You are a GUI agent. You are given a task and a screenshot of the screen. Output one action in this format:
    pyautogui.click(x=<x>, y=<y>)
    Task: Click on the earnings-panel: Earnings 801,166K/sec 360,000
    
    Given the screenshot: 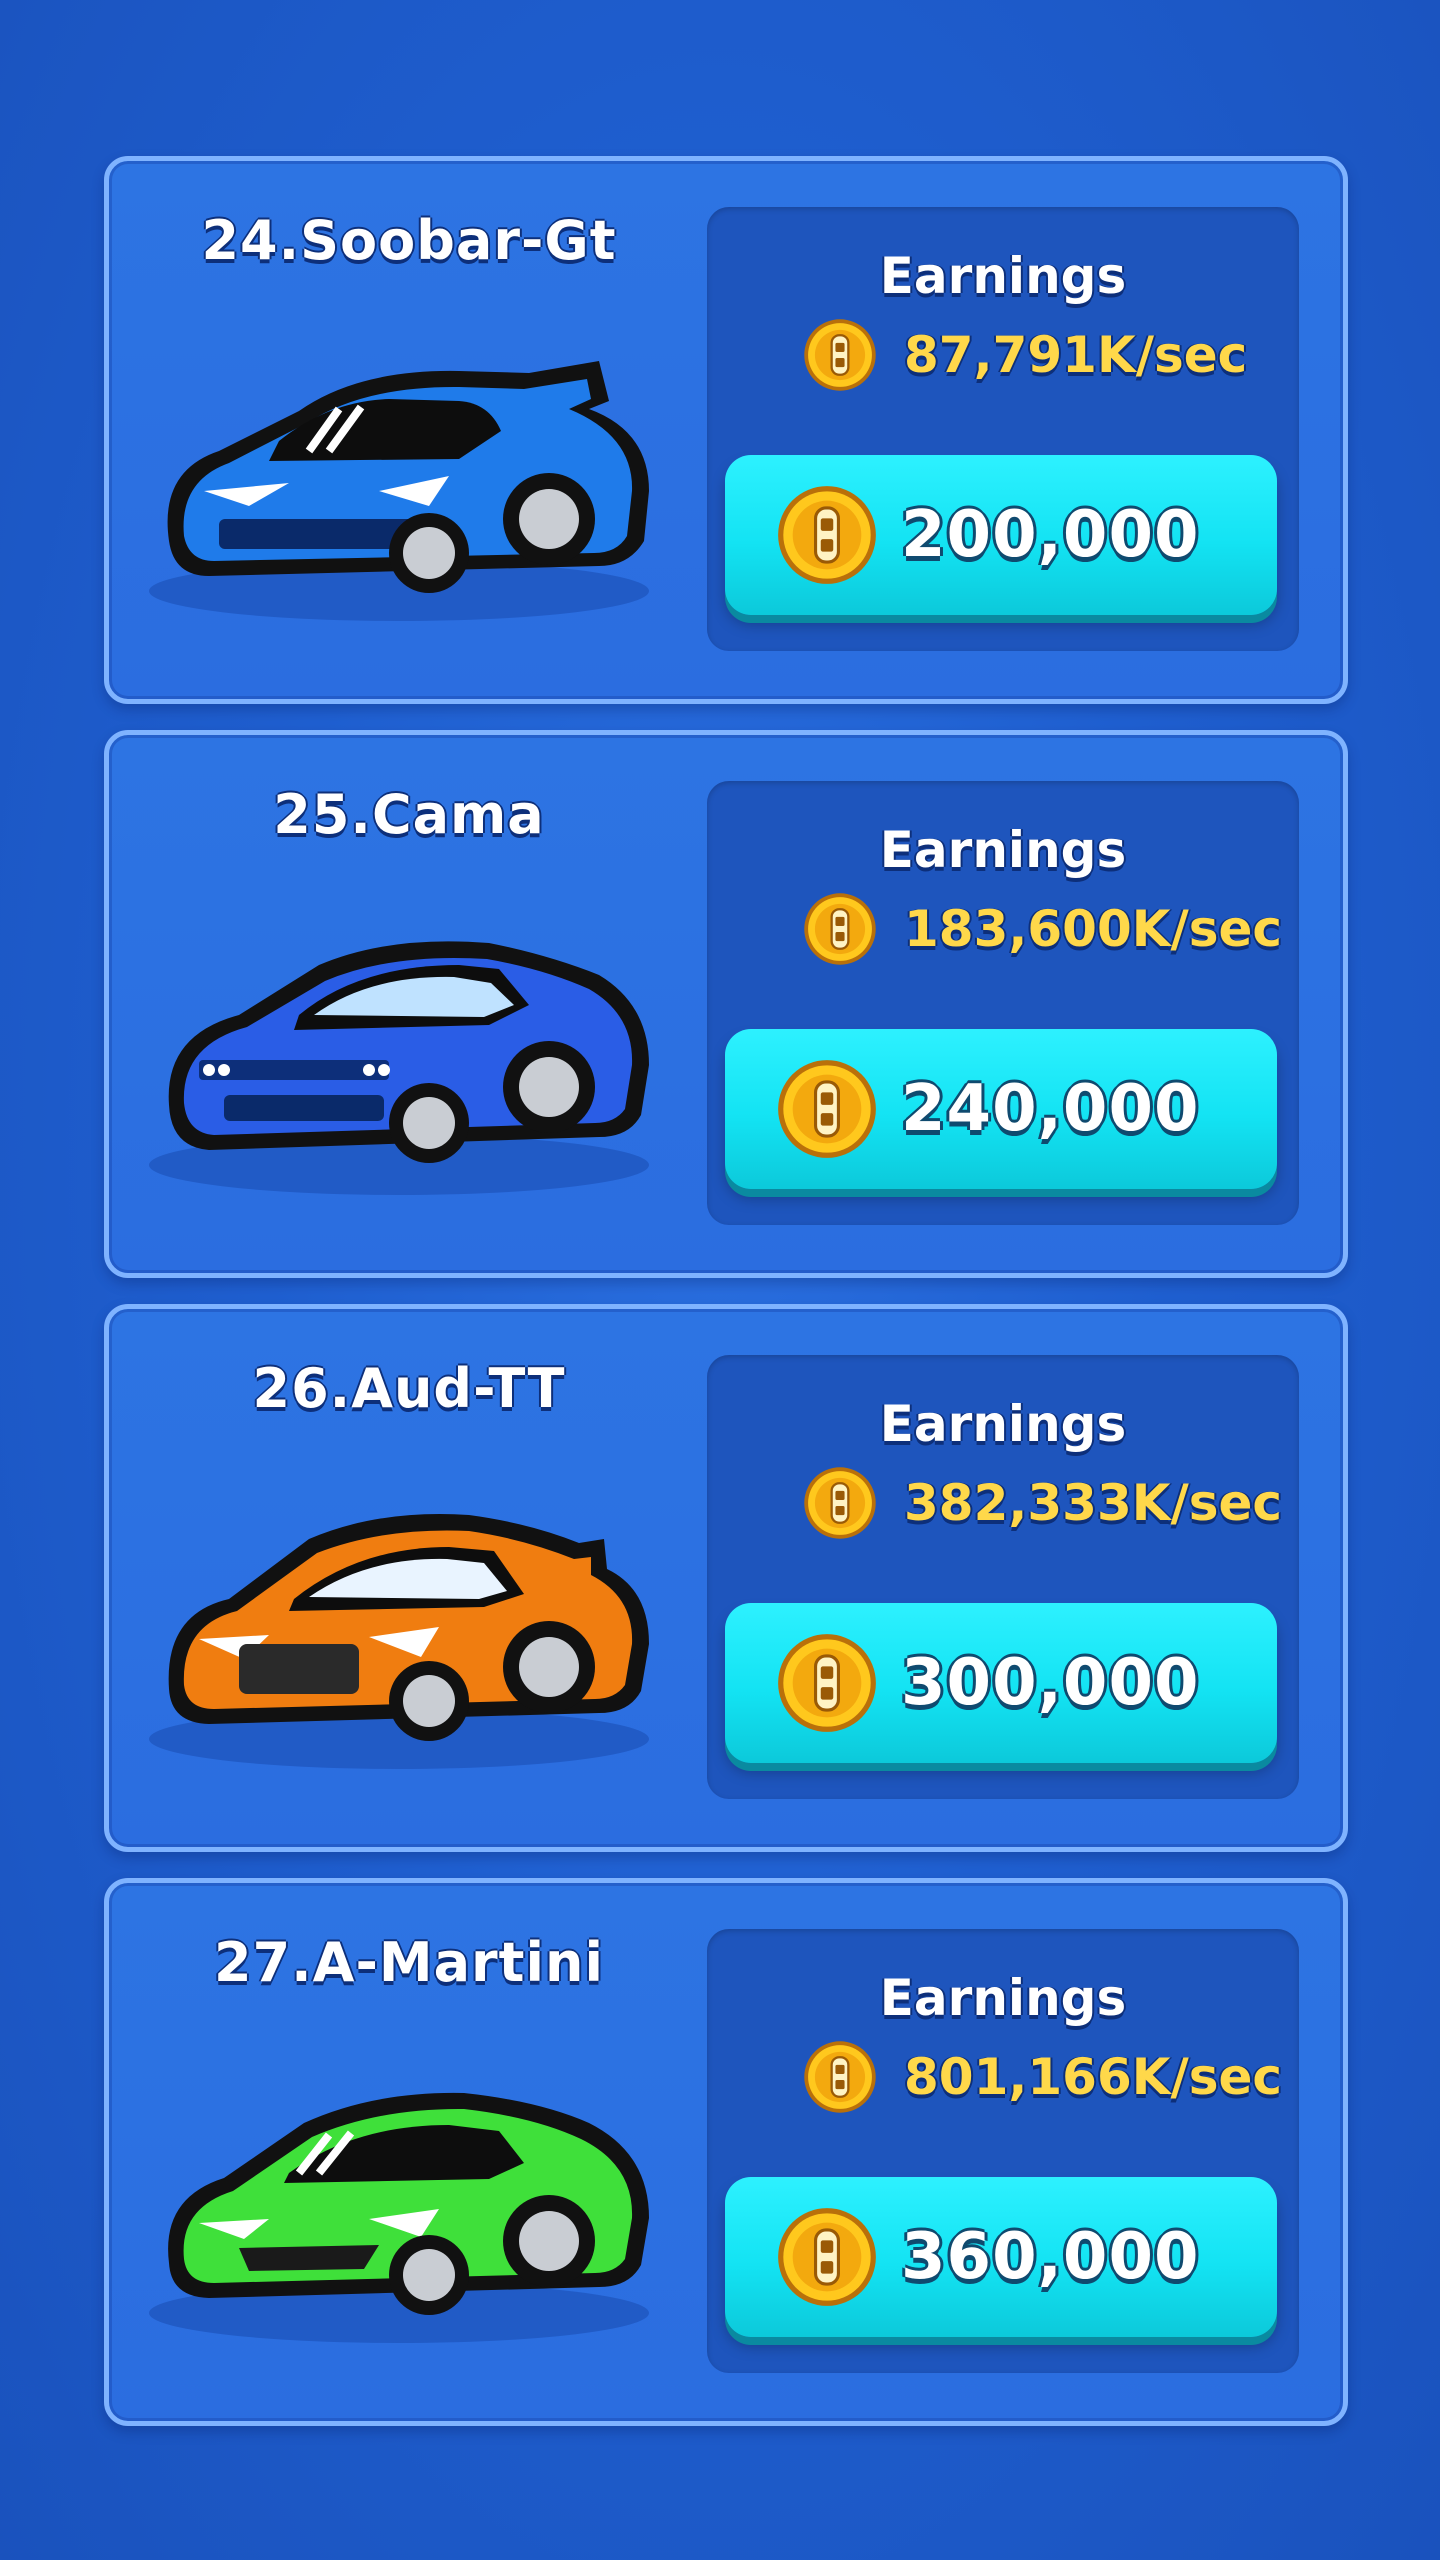 What is the action you would take?
    pyautogui.click(x=1003, y=2151)
    